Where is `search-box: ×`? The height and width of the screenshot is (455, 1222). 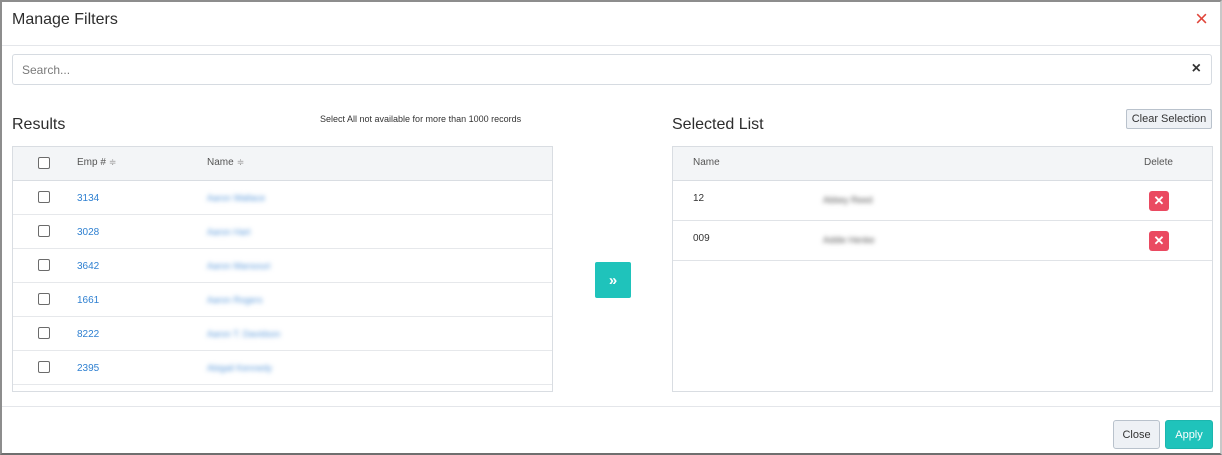 search-box: × is located at coordinates (612, 69).